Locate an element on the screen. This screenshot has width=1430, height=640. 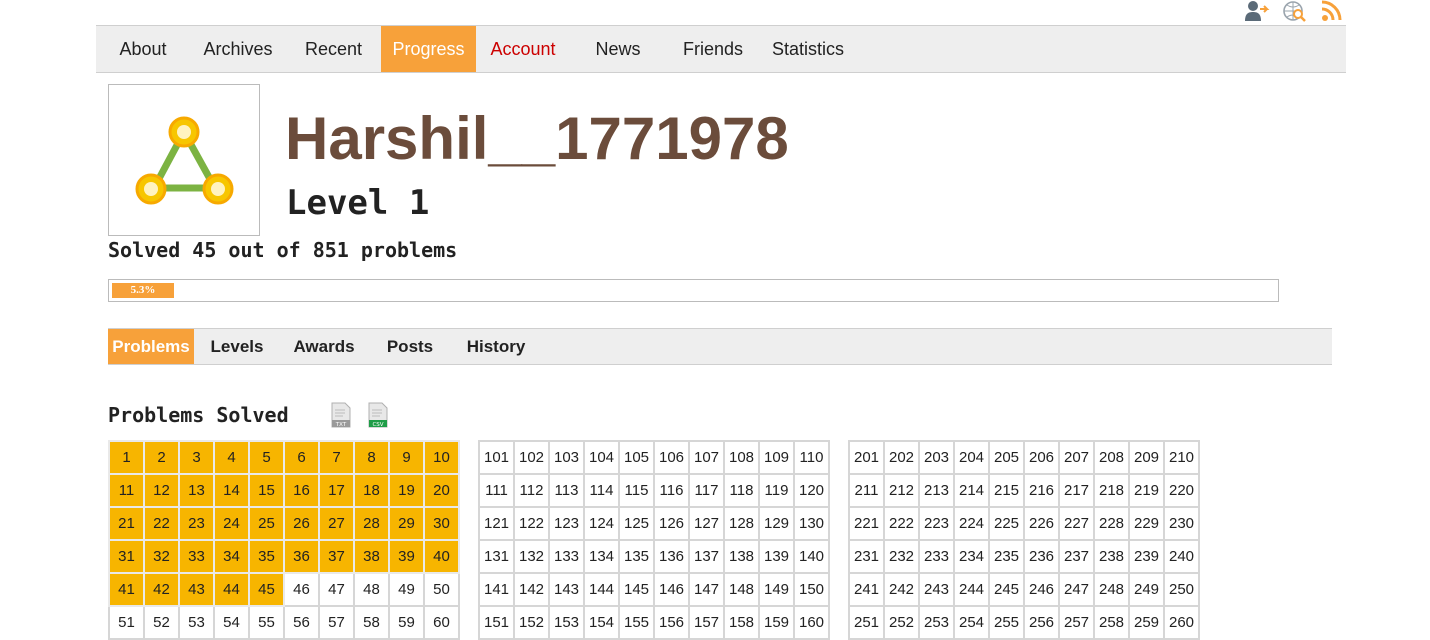
problem-cell: 34 is located at coordinates (231, 556).